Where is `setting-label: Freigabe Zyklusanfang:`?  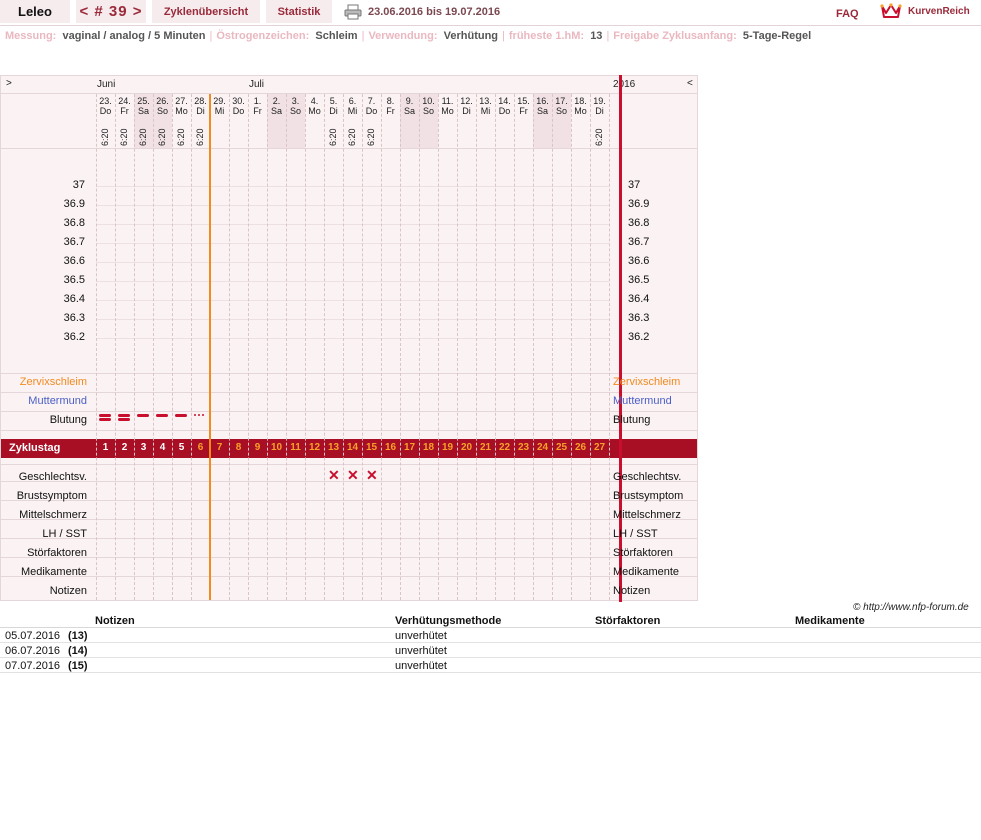
setting-label: Freigabe Zyklusanfang: is located at coordinates (675, 36).